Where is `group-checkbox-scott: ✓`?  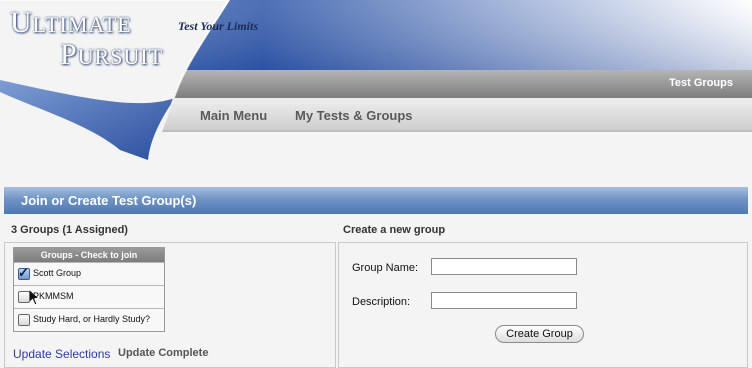 group-checkbox-scott: ✓ is located at coordinates (24, 272).